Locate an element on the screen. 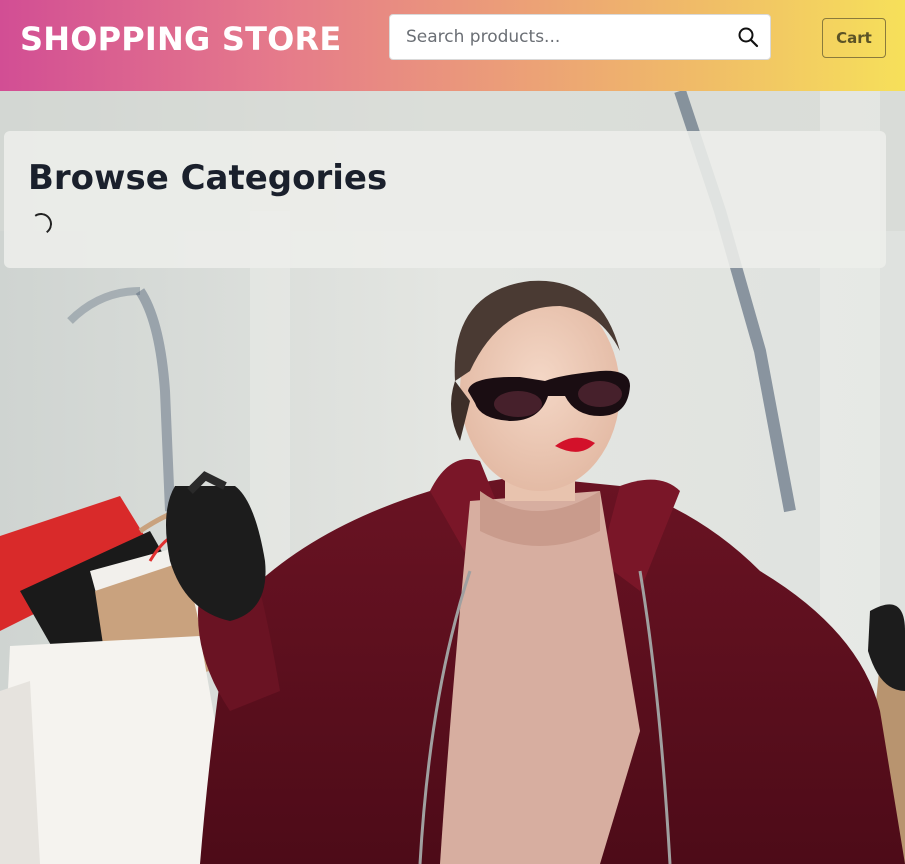 The width and height of the screenshot is (905, 864). categories-title: Browse Categories is located at coordinates (208, 178).